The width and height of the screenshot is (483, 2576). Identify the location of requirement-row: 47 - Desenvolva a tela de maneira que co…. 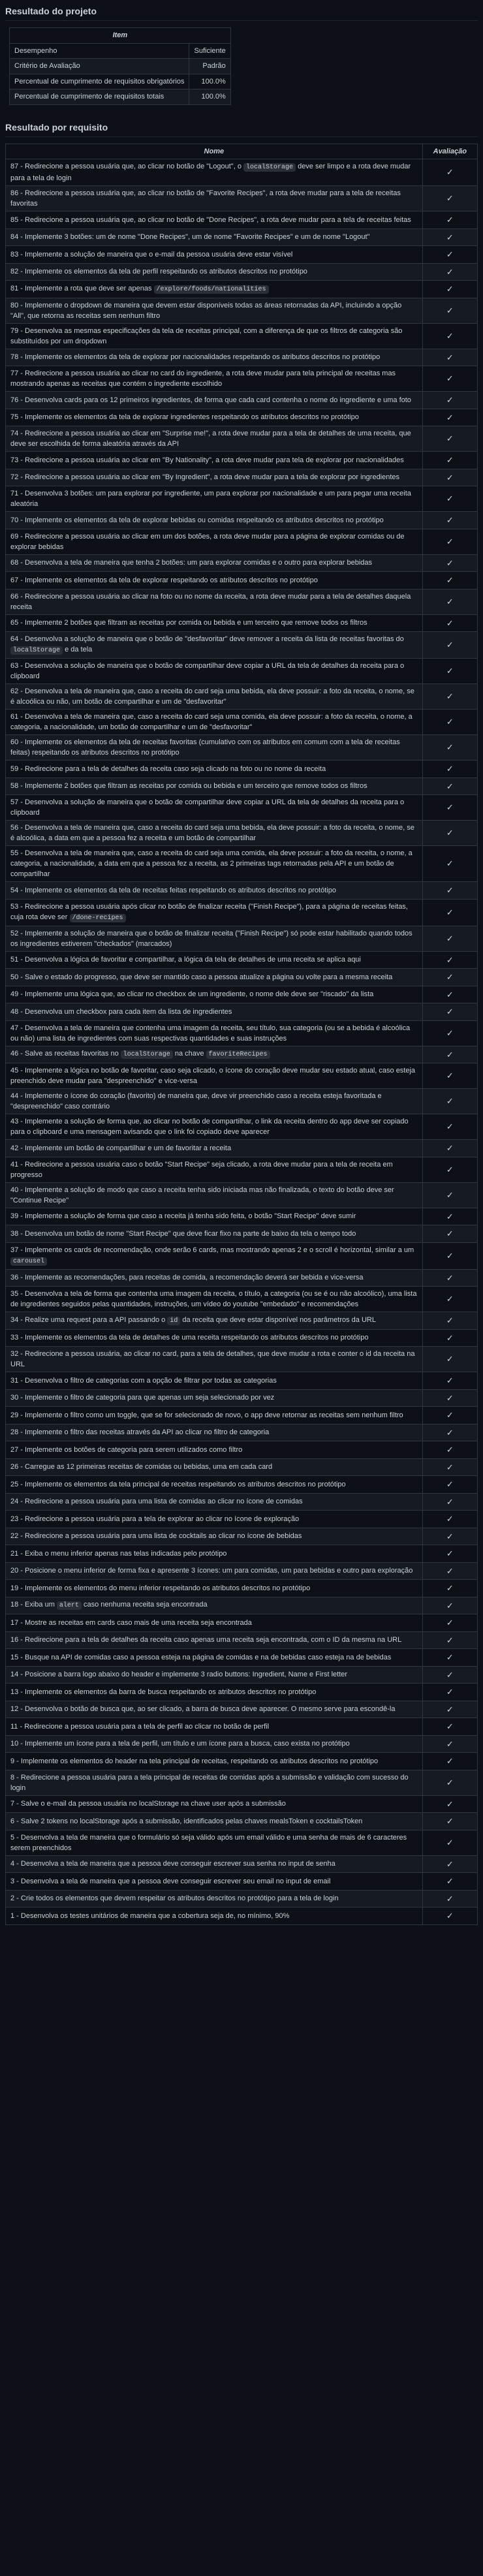
(241, 1033).